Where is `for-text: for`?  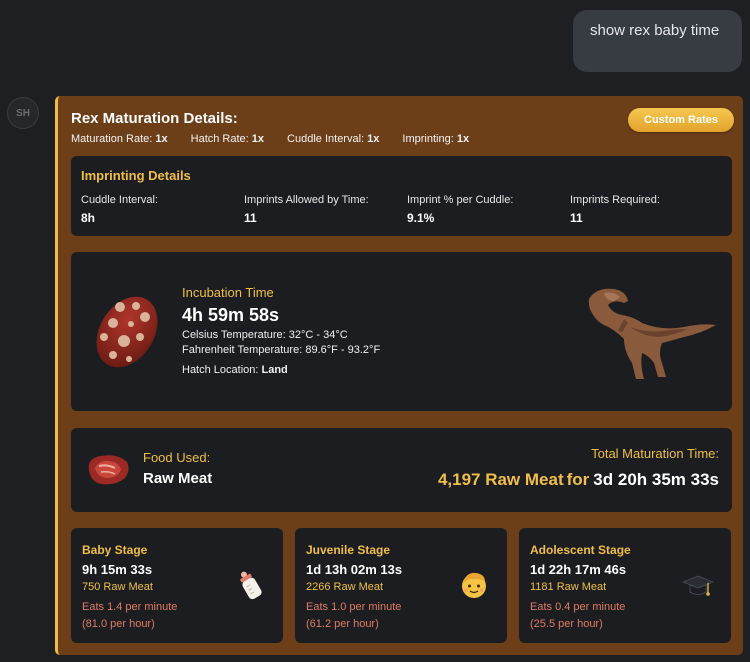
for-text: for is located at coordinates (578, 479).